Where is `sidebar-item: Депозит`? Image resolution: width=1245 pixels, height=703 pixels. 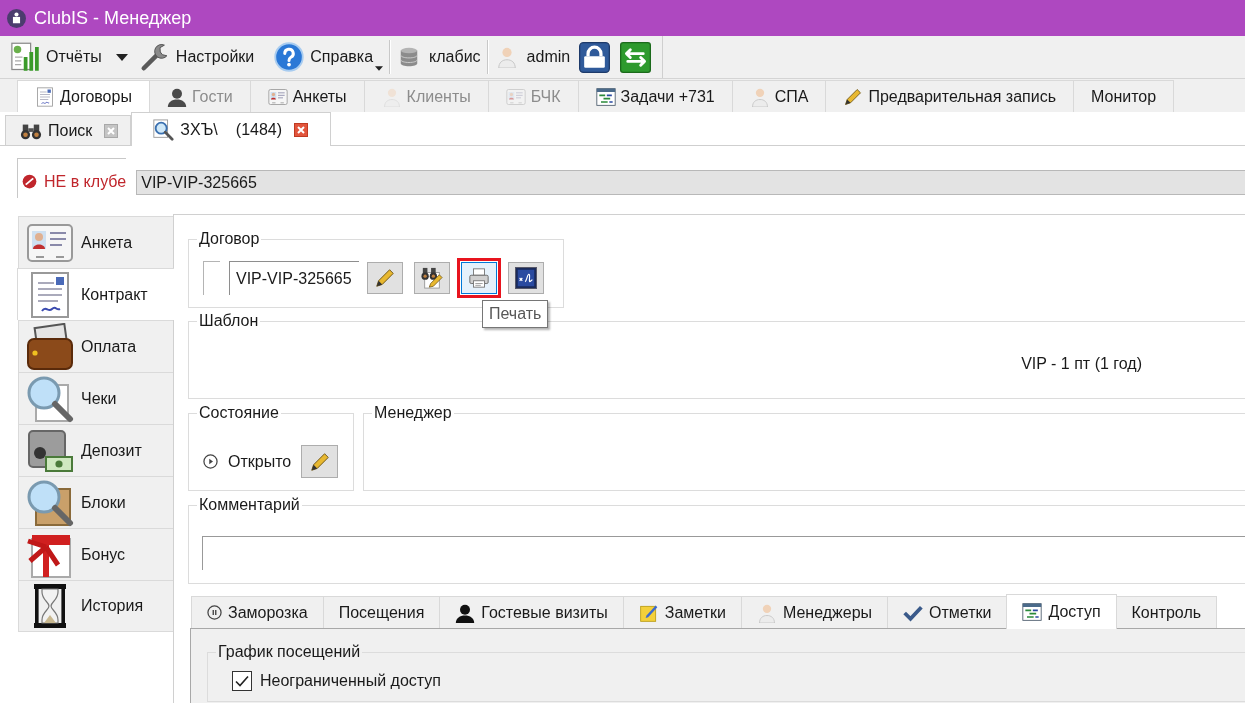 sidebar-item: Депозит is located at coordinates (95, 450).